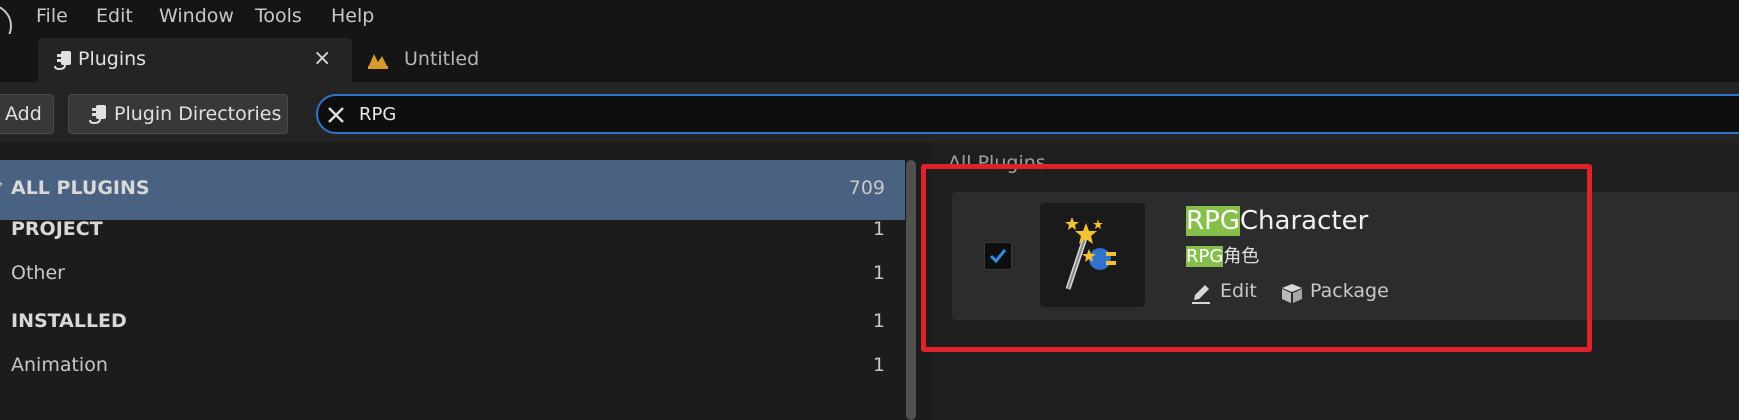 The width and height of the screenshot is (1739, 420). What do you see at coordinates (196, 16) in the screenshot?
I see `menu-window: Window` at bounding box center [196, 16].